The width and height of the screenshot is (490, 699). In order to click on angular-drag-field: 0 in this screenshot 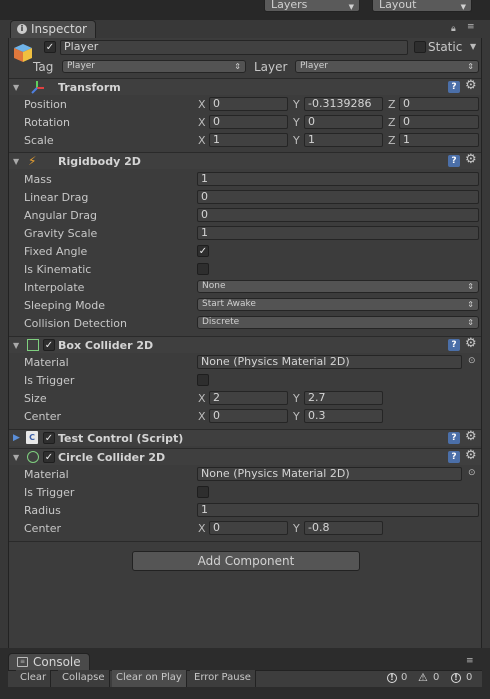, I will do `click(338, 215)`.